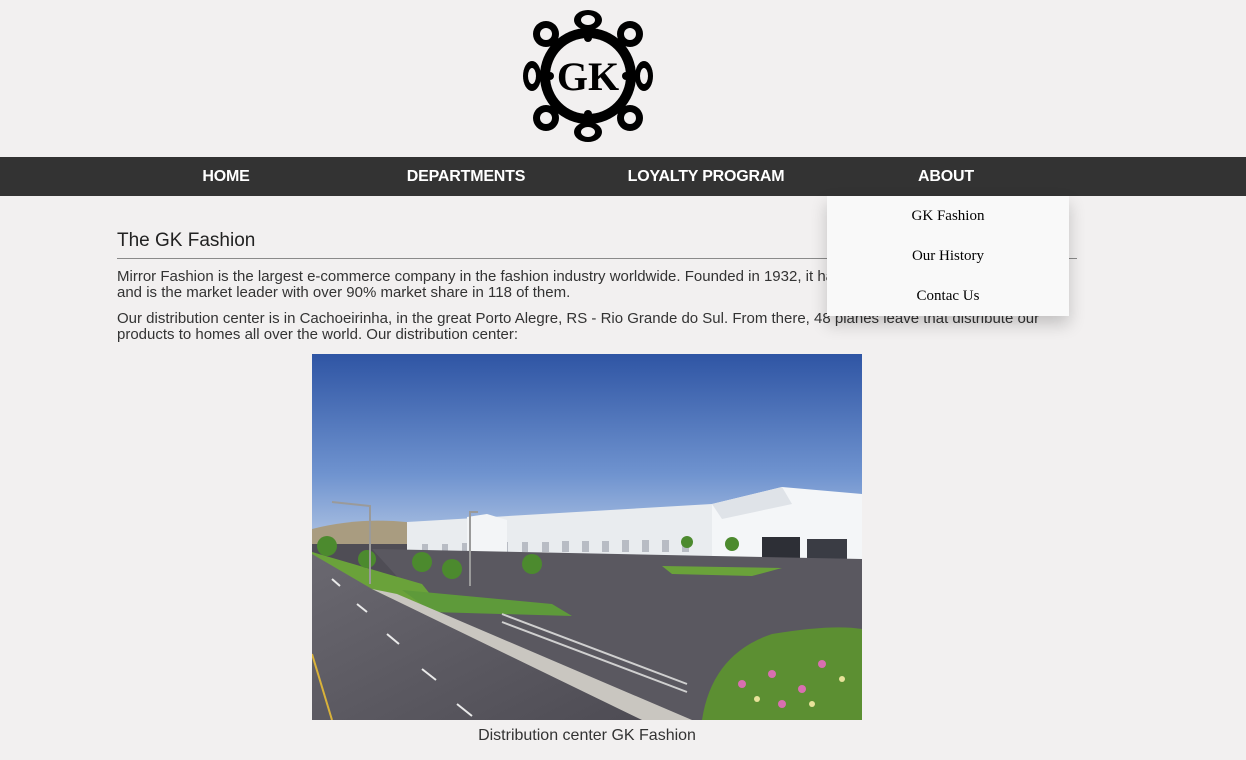 This screenshot has height=760, width=1246. What do you see at coordinates (946, 176) in the screenshot?
I see `nav-about: ABOUT` at bounding box center [946, 176].